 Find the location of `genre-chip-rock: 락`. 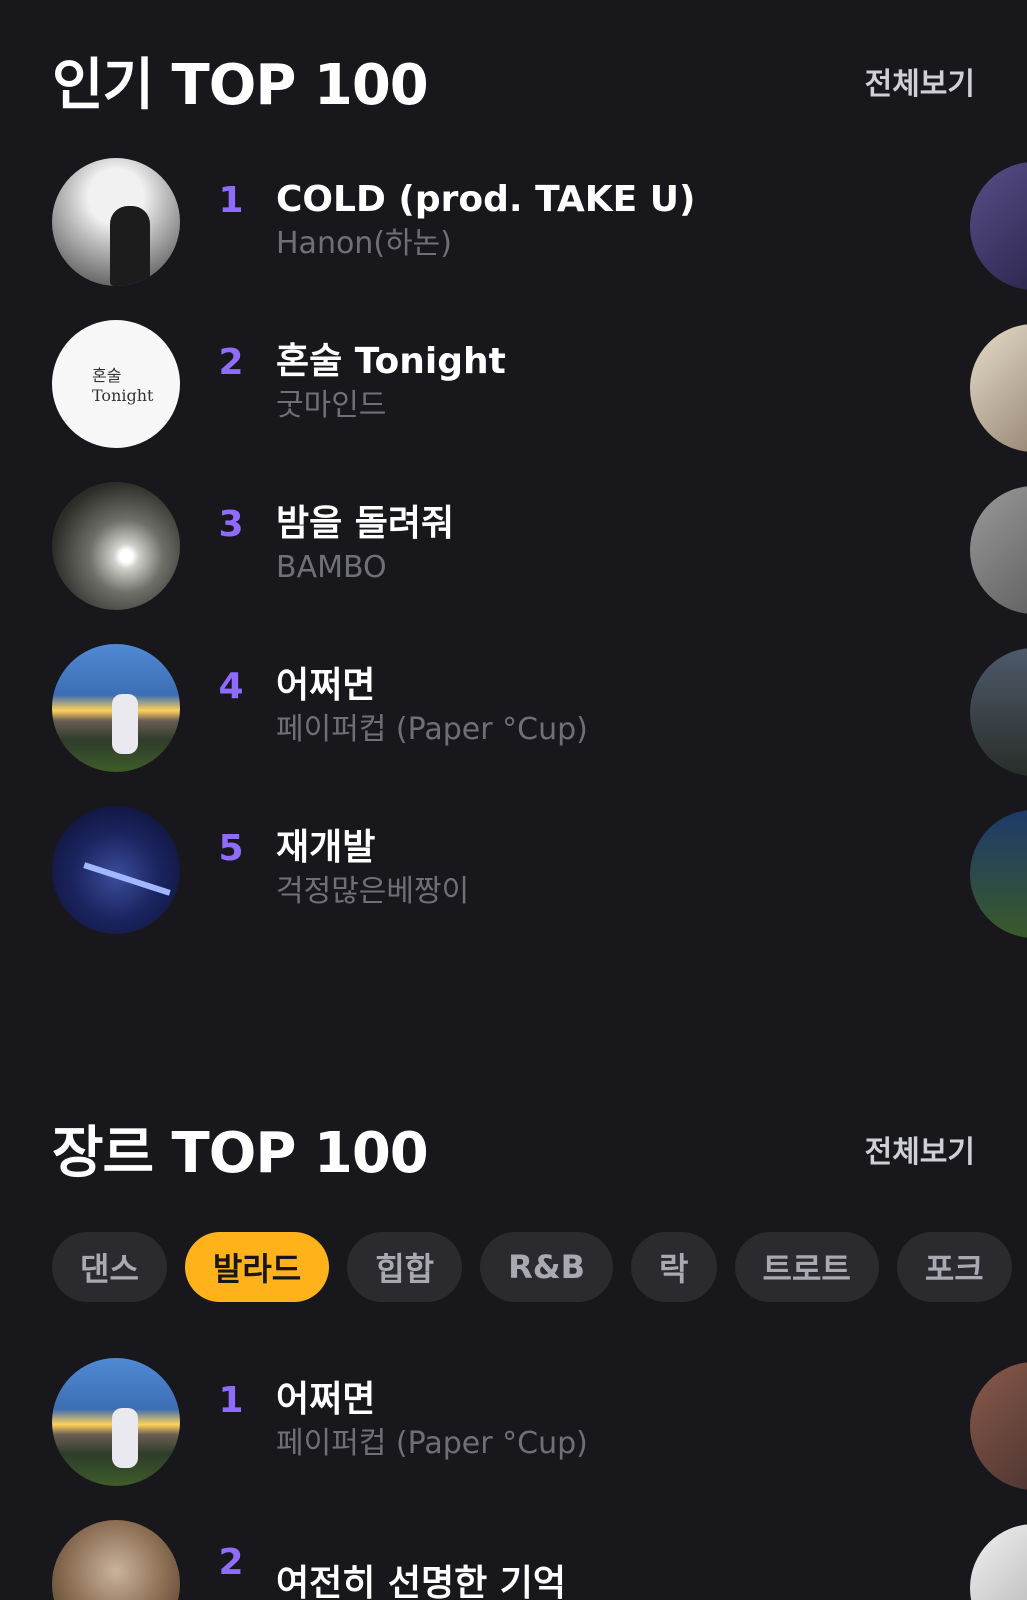

genre-chip-rock: 락 is located at coordinates (674, 1267).